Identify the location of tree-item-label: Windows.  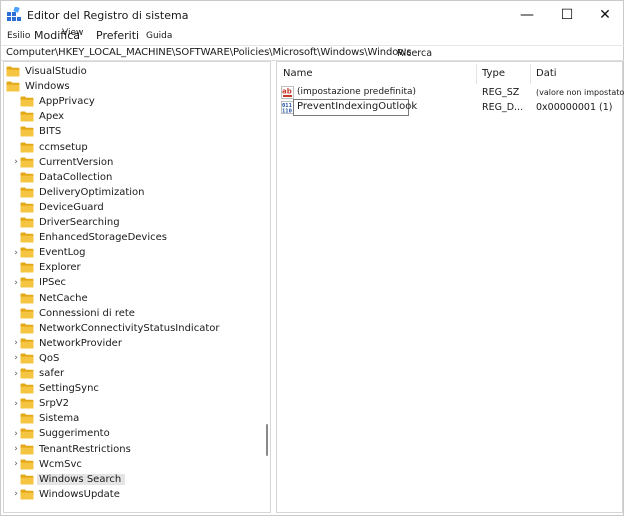
(47, 87).